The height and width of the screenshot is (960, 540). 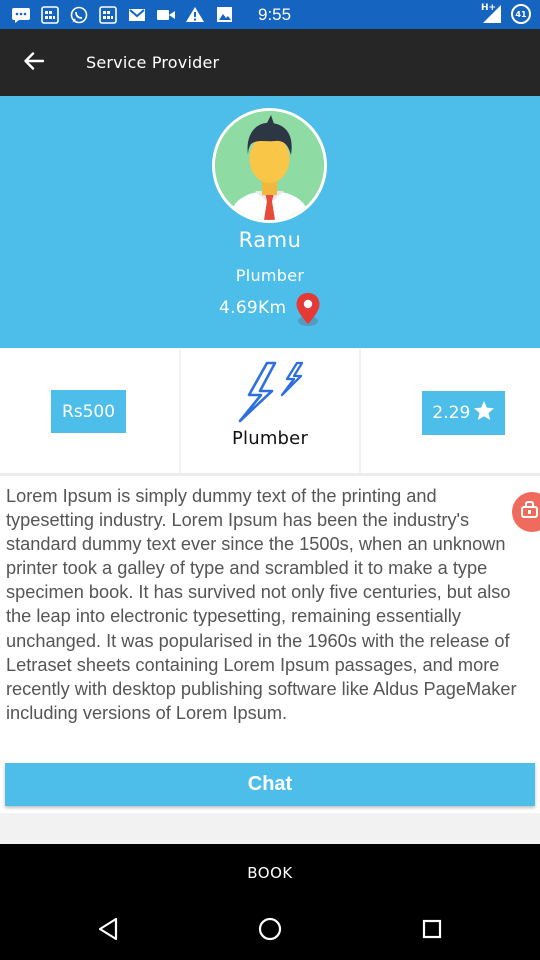 What do you see at coordinates (270, 275) in the screenshot?
I see `provider-profession: Plumber` at bounding box center [270, 275].